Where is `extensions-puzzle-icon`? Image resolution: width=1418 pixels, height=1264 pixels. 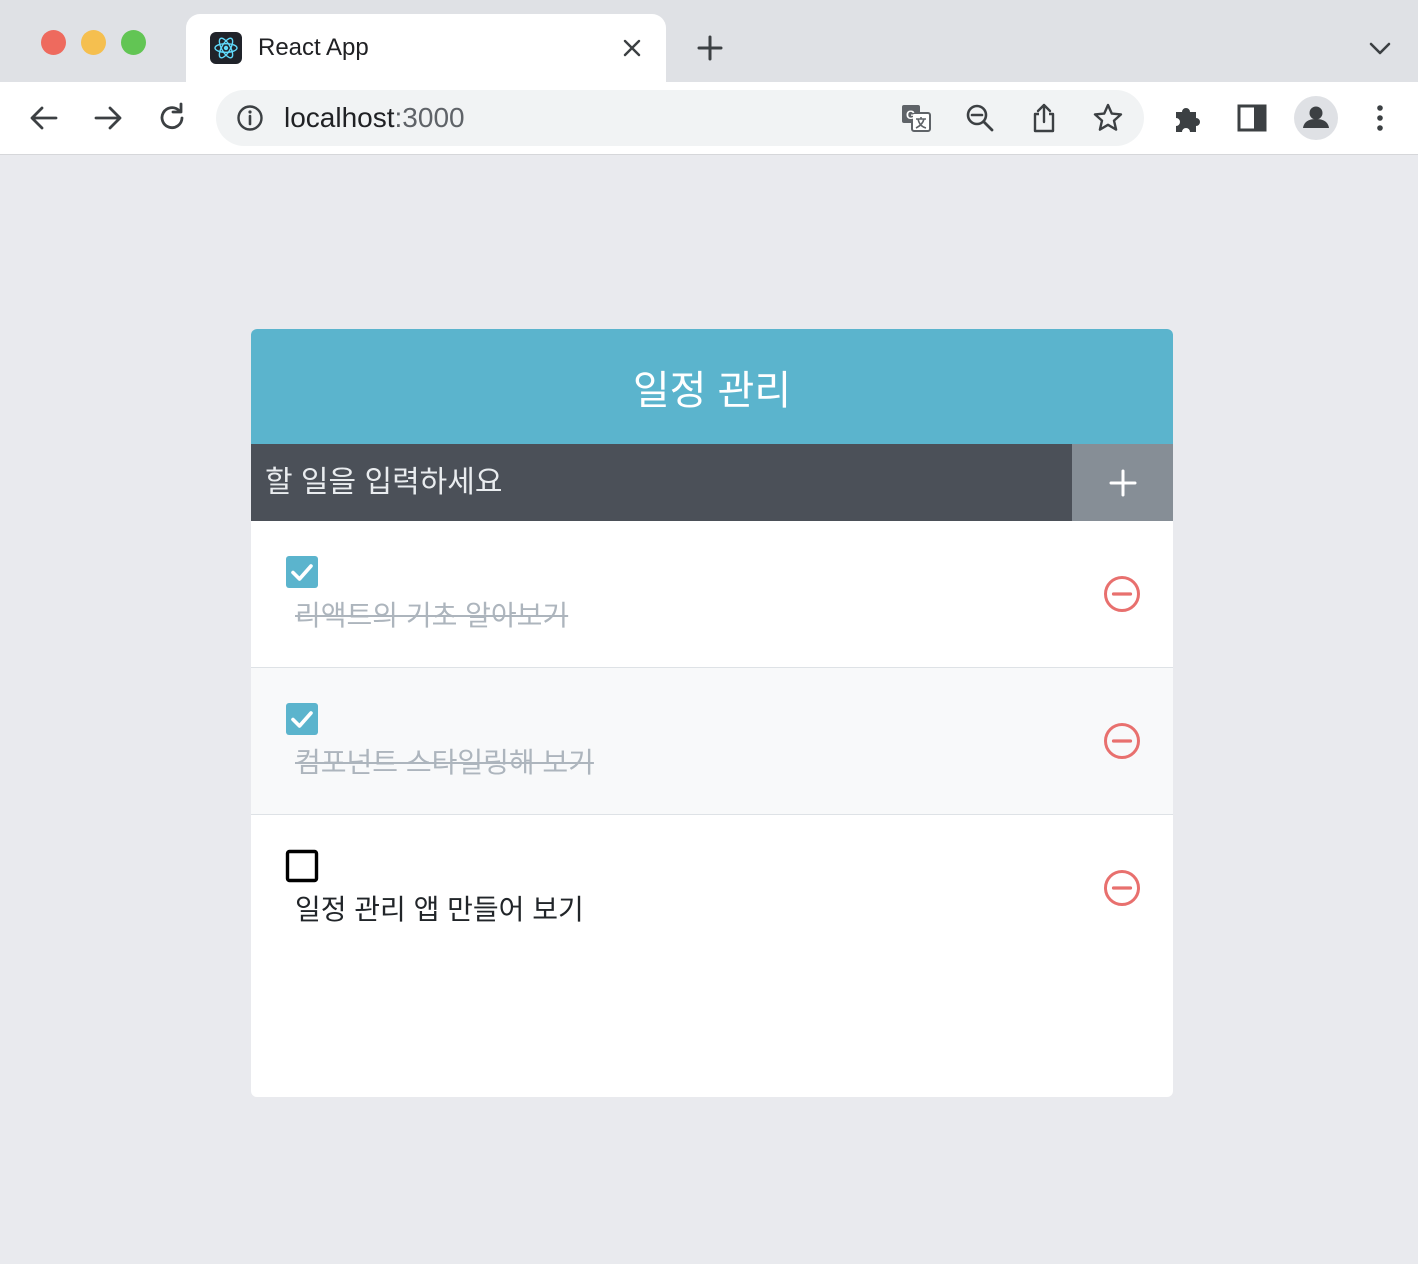
extensions-puzzle-icon is located at coordinates (1188, 118).